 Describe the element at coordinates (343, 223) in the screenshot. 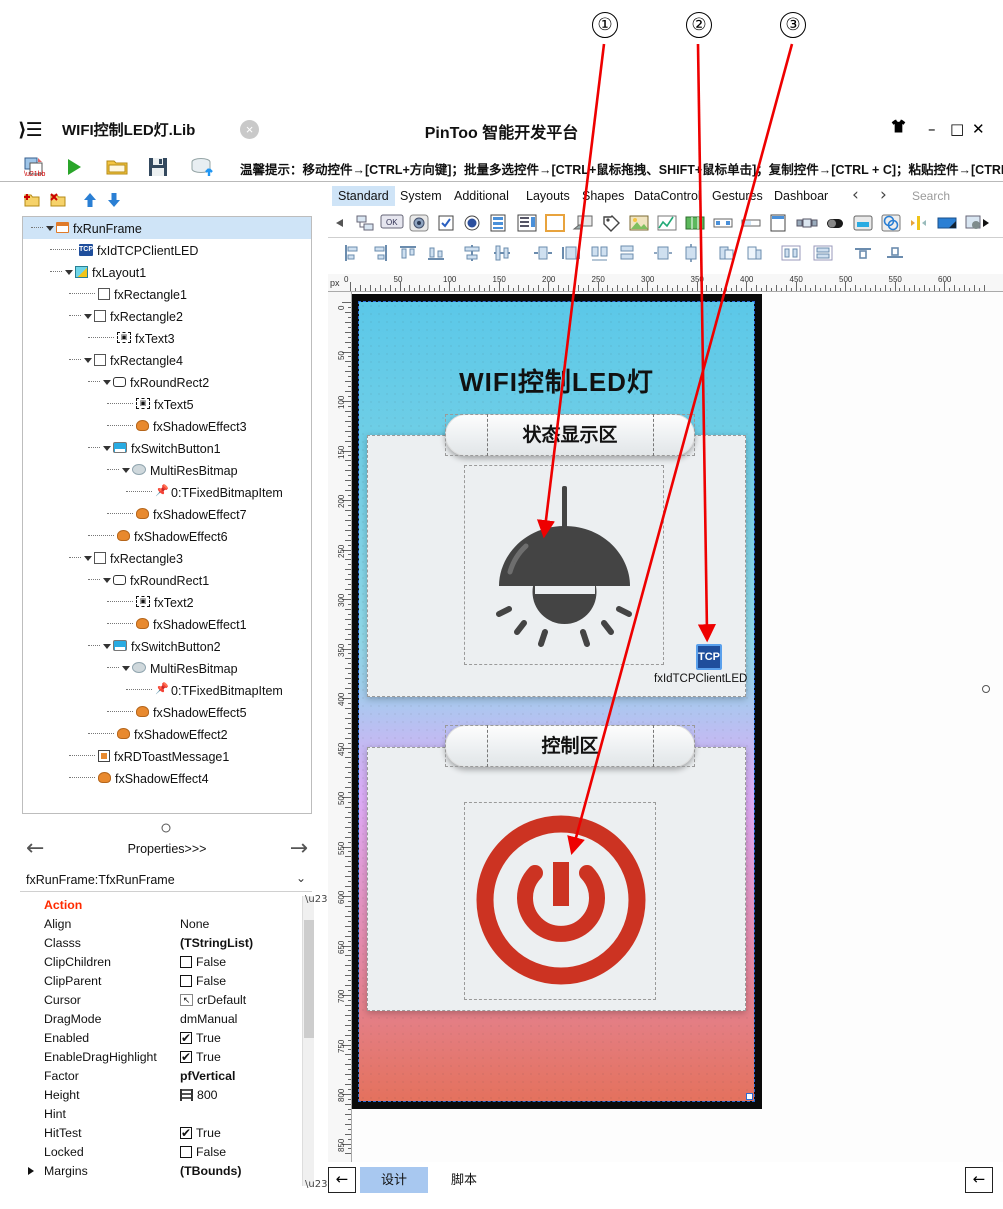

I see `palette-collapse-arrow-icon` at that location.